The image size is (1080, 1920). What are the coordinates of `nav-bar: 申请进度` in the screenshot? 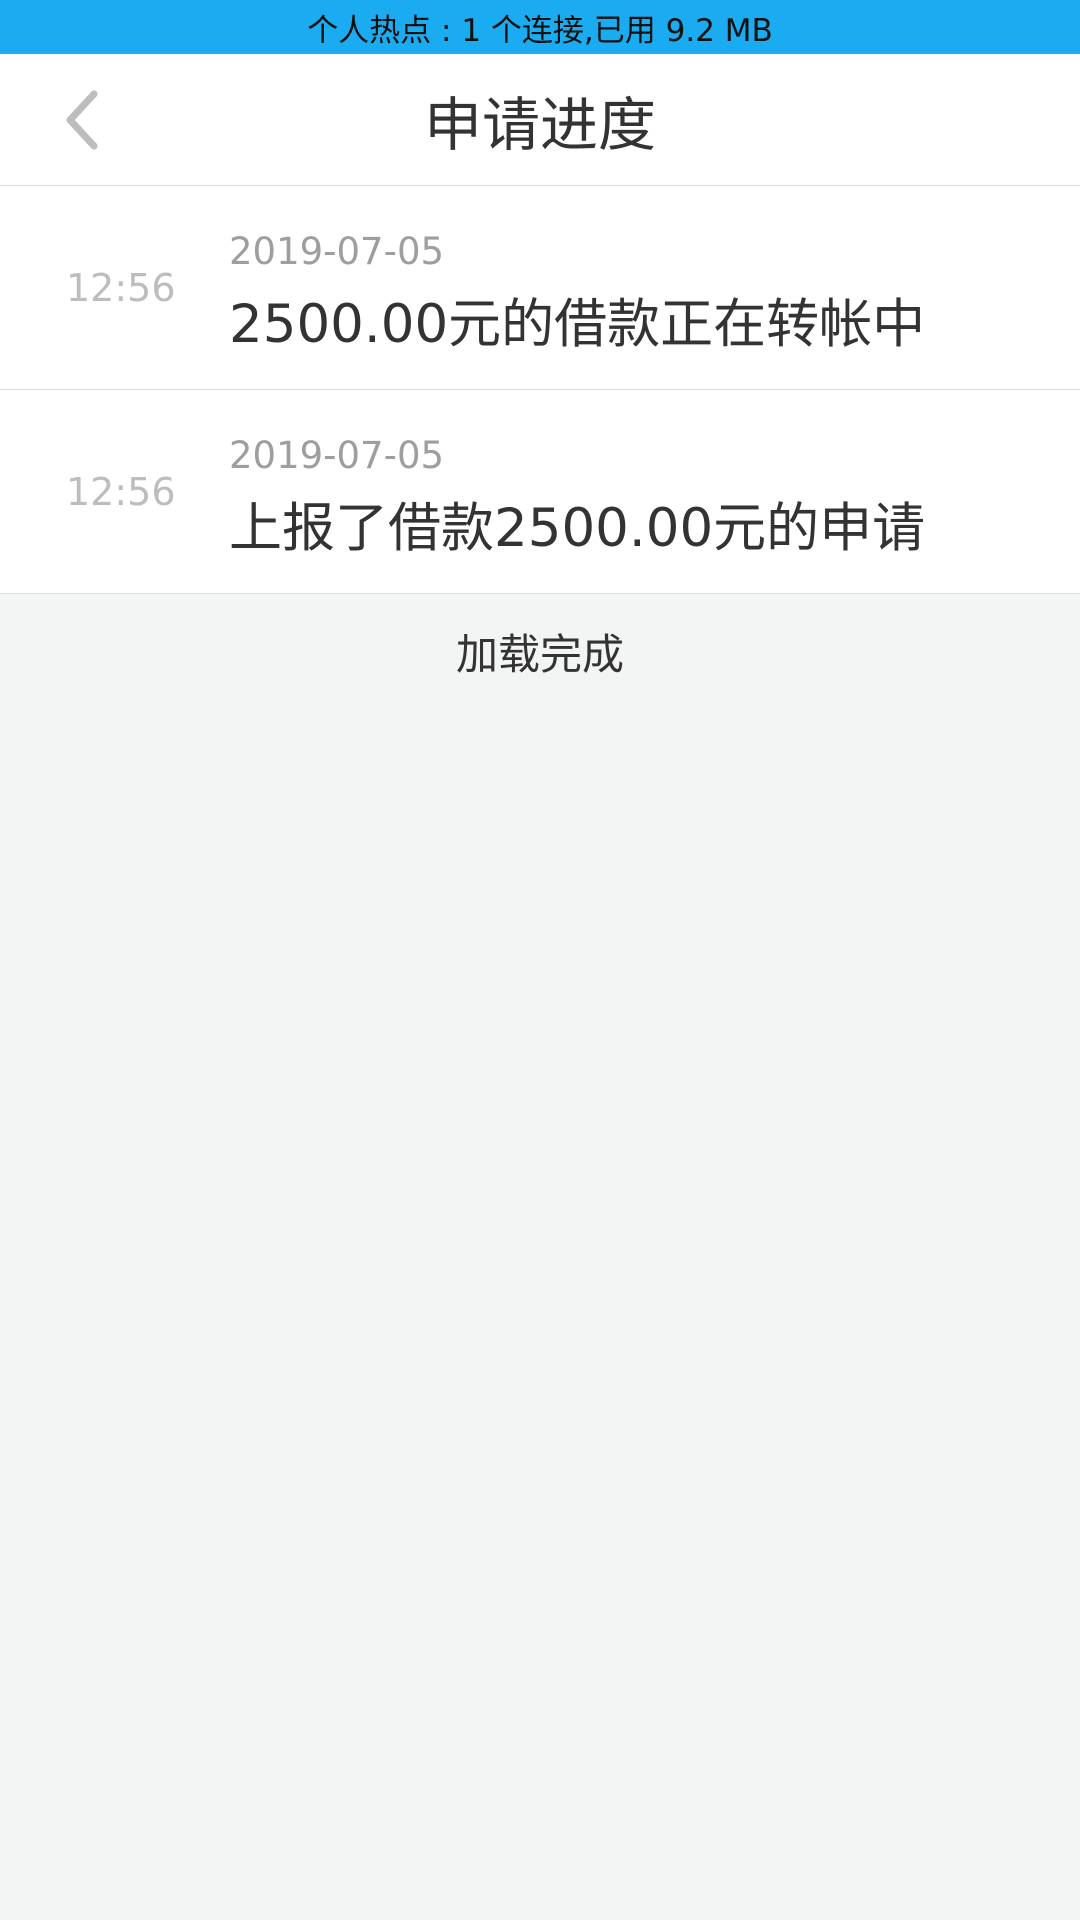 It's located at (540, 120).